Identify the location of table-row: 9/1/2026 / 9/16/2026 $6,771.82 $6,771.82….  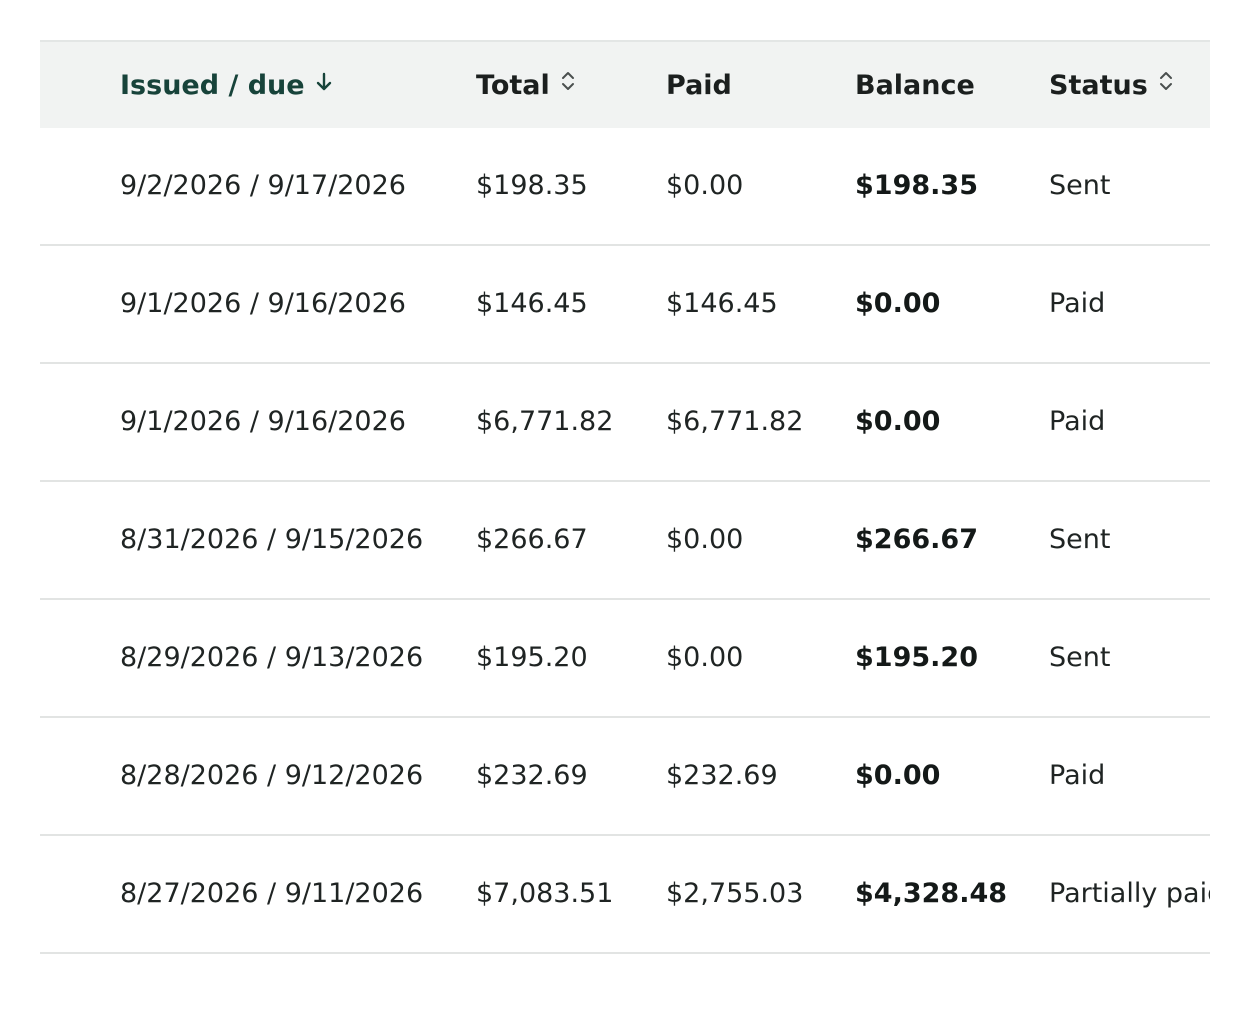
(625, 423).